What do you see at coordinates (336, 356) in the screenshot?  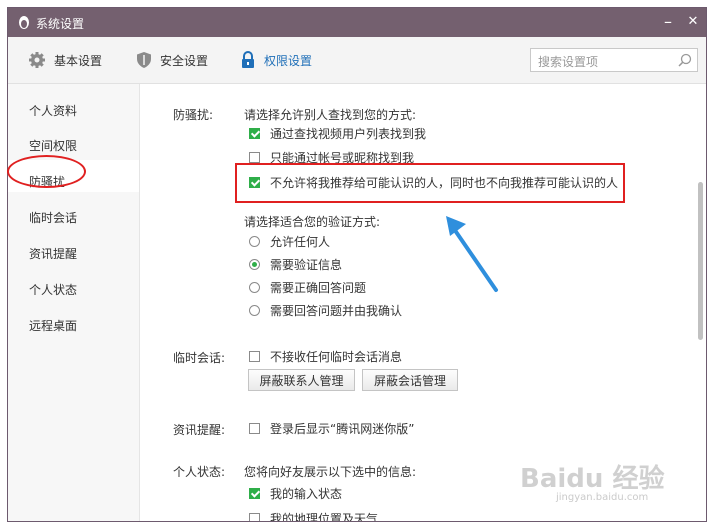 I see `option-label: 不接收任何临时会话消息` at bounding box center [336, 356].